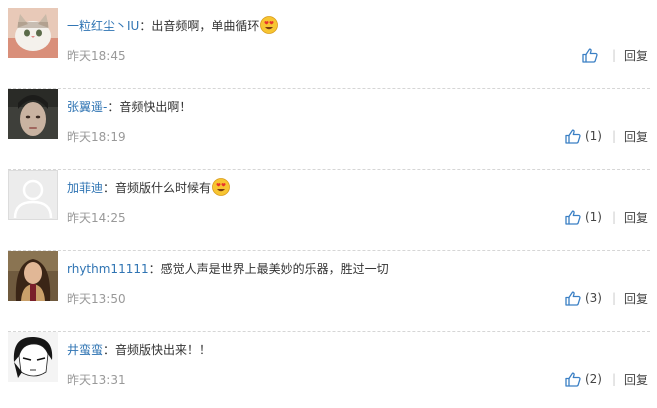 The image size is (657, 408). Describe the element at coordinates (606, 379) in the screenshot. I see `comment-actions: (2) | 回复` at that location.